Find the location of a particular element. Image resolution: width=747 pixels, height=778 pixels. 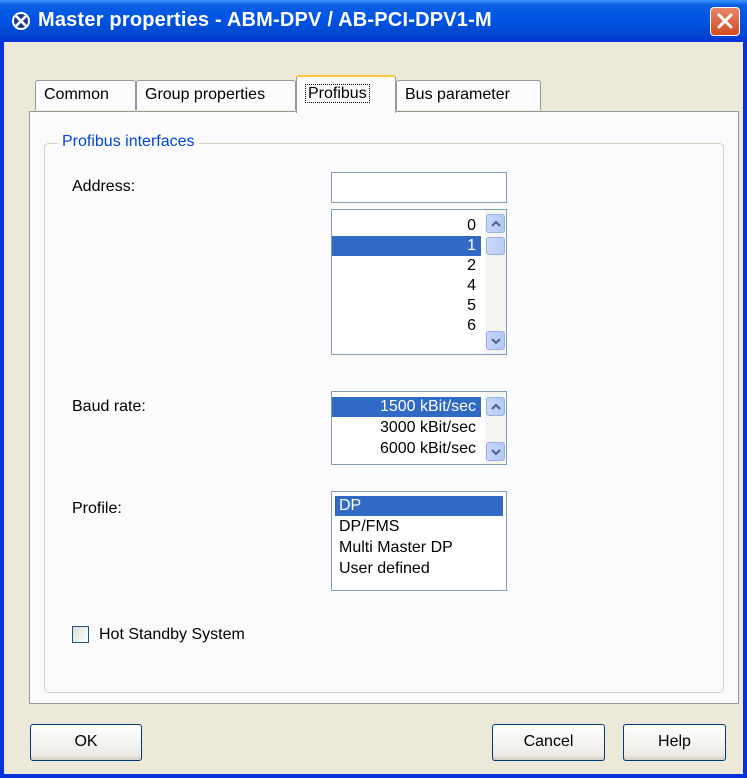

close-icon is located at coordinates (725, 21).